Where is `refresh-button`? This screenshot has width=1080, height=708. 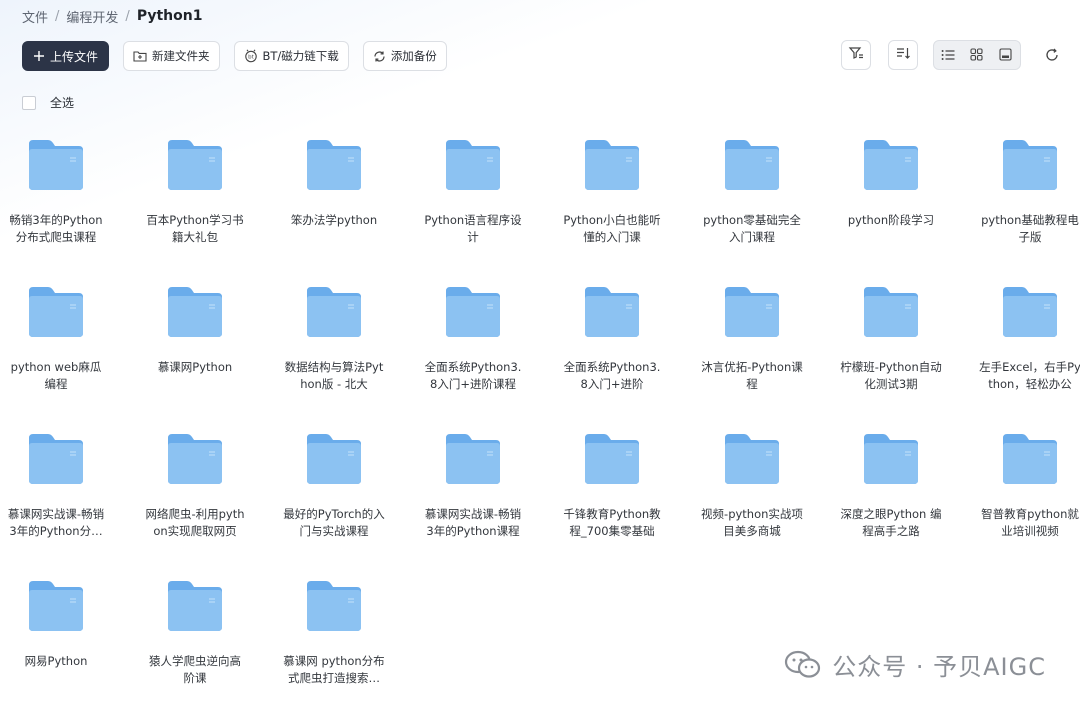 refresh-button is located at coordinates (1052, 56).